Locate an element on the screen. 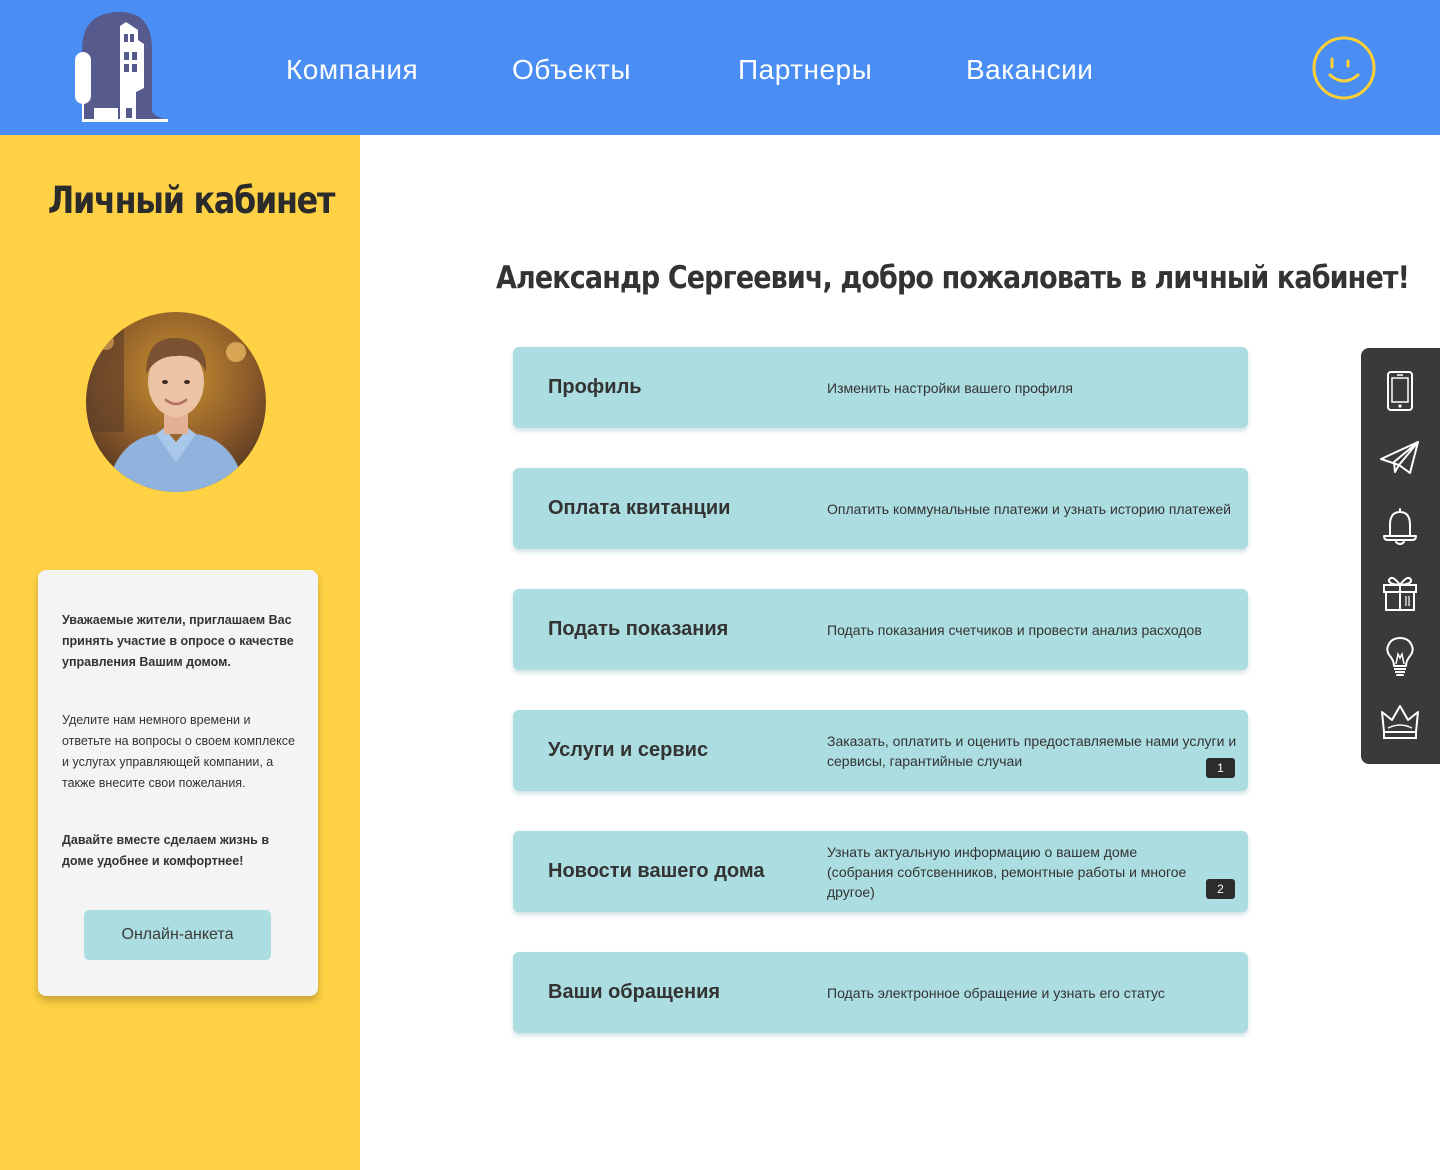  card-title: Новости вашего дома is located at coordinates (656, 871).